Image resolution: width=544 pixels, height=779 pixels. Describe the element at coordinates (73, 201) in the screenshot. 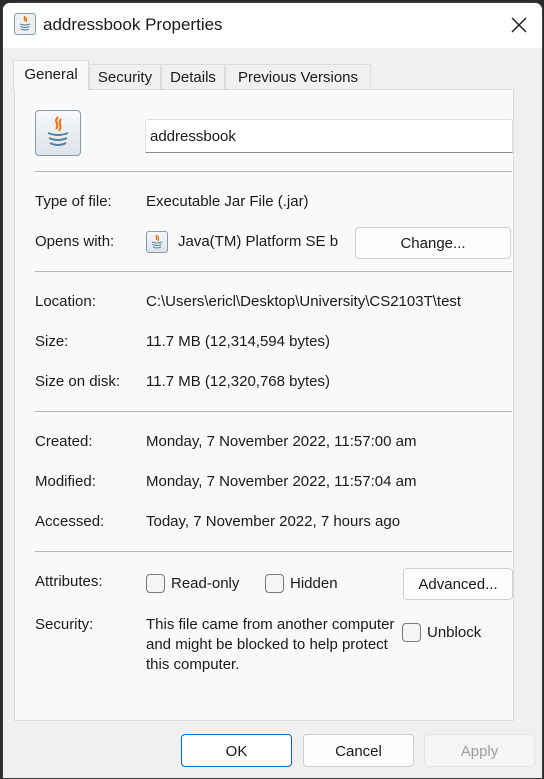

I see `type-of-file-label: Type of file:` at that location.